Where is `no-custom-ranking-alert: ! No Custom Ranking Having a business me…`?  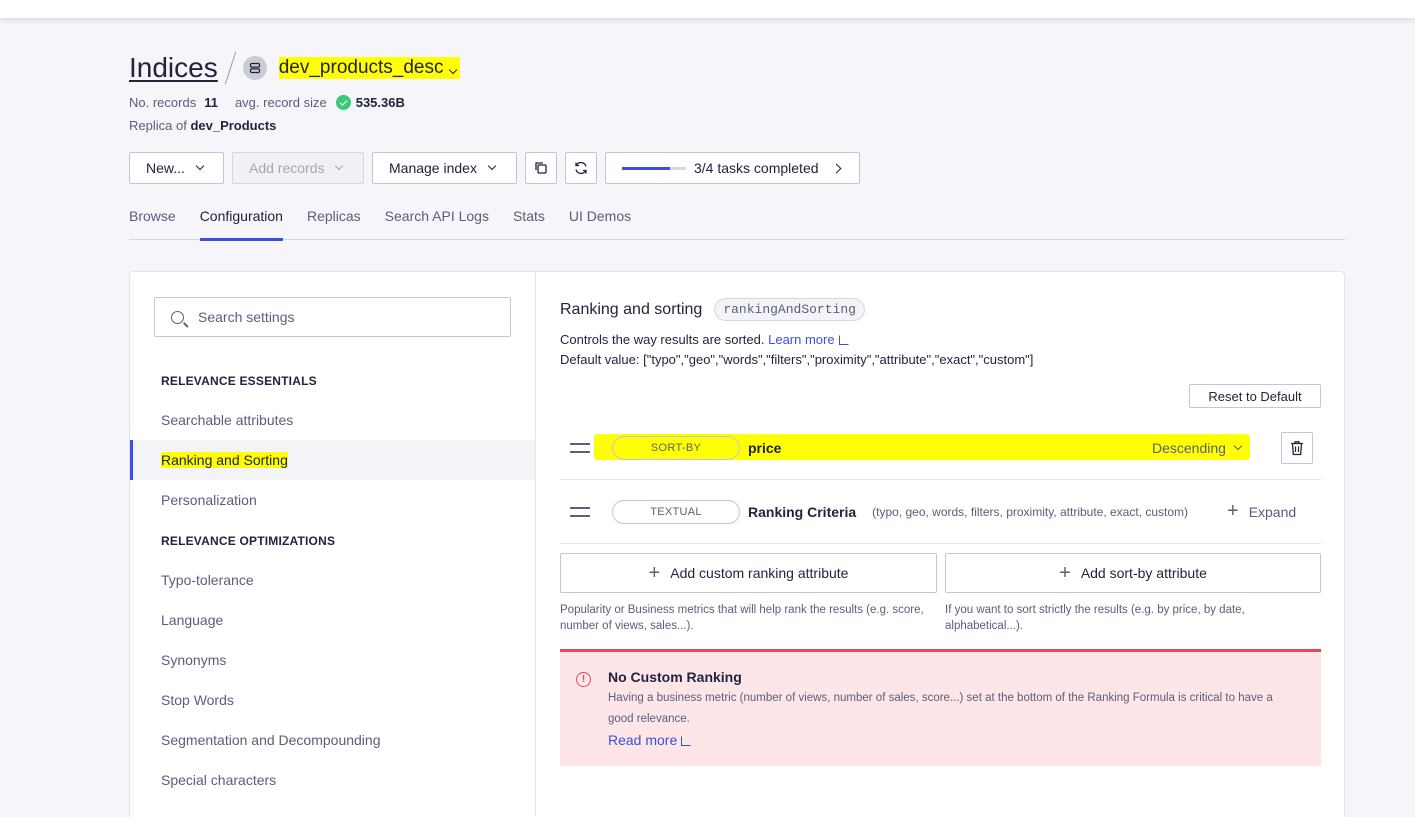 no-custom-ranking-alert: ! No Custom Ranking Having a business me… is located at coordinates (940, 707).